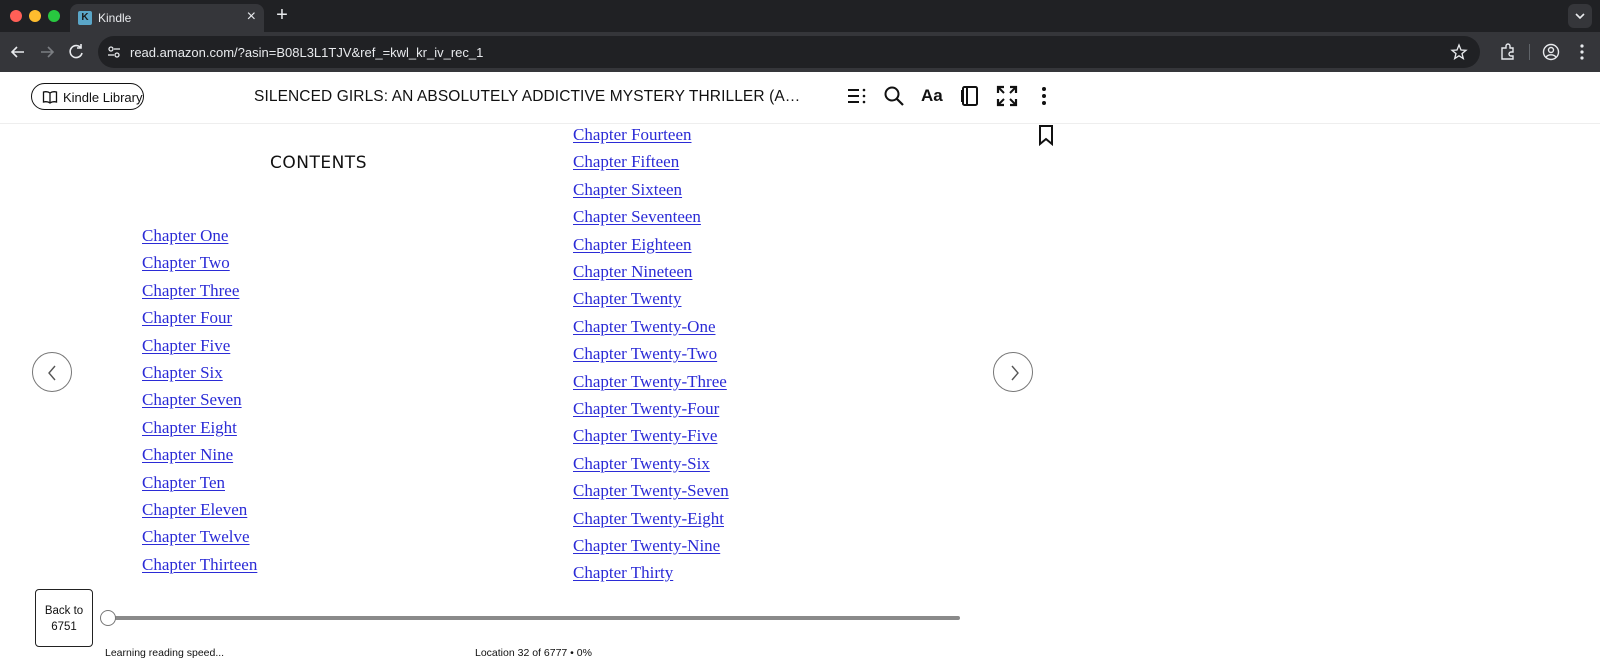  What do you see at coordinates (251, 17) in the screenshot?
I see `tab-close-icon: ×` at bounding box center [251, 17].